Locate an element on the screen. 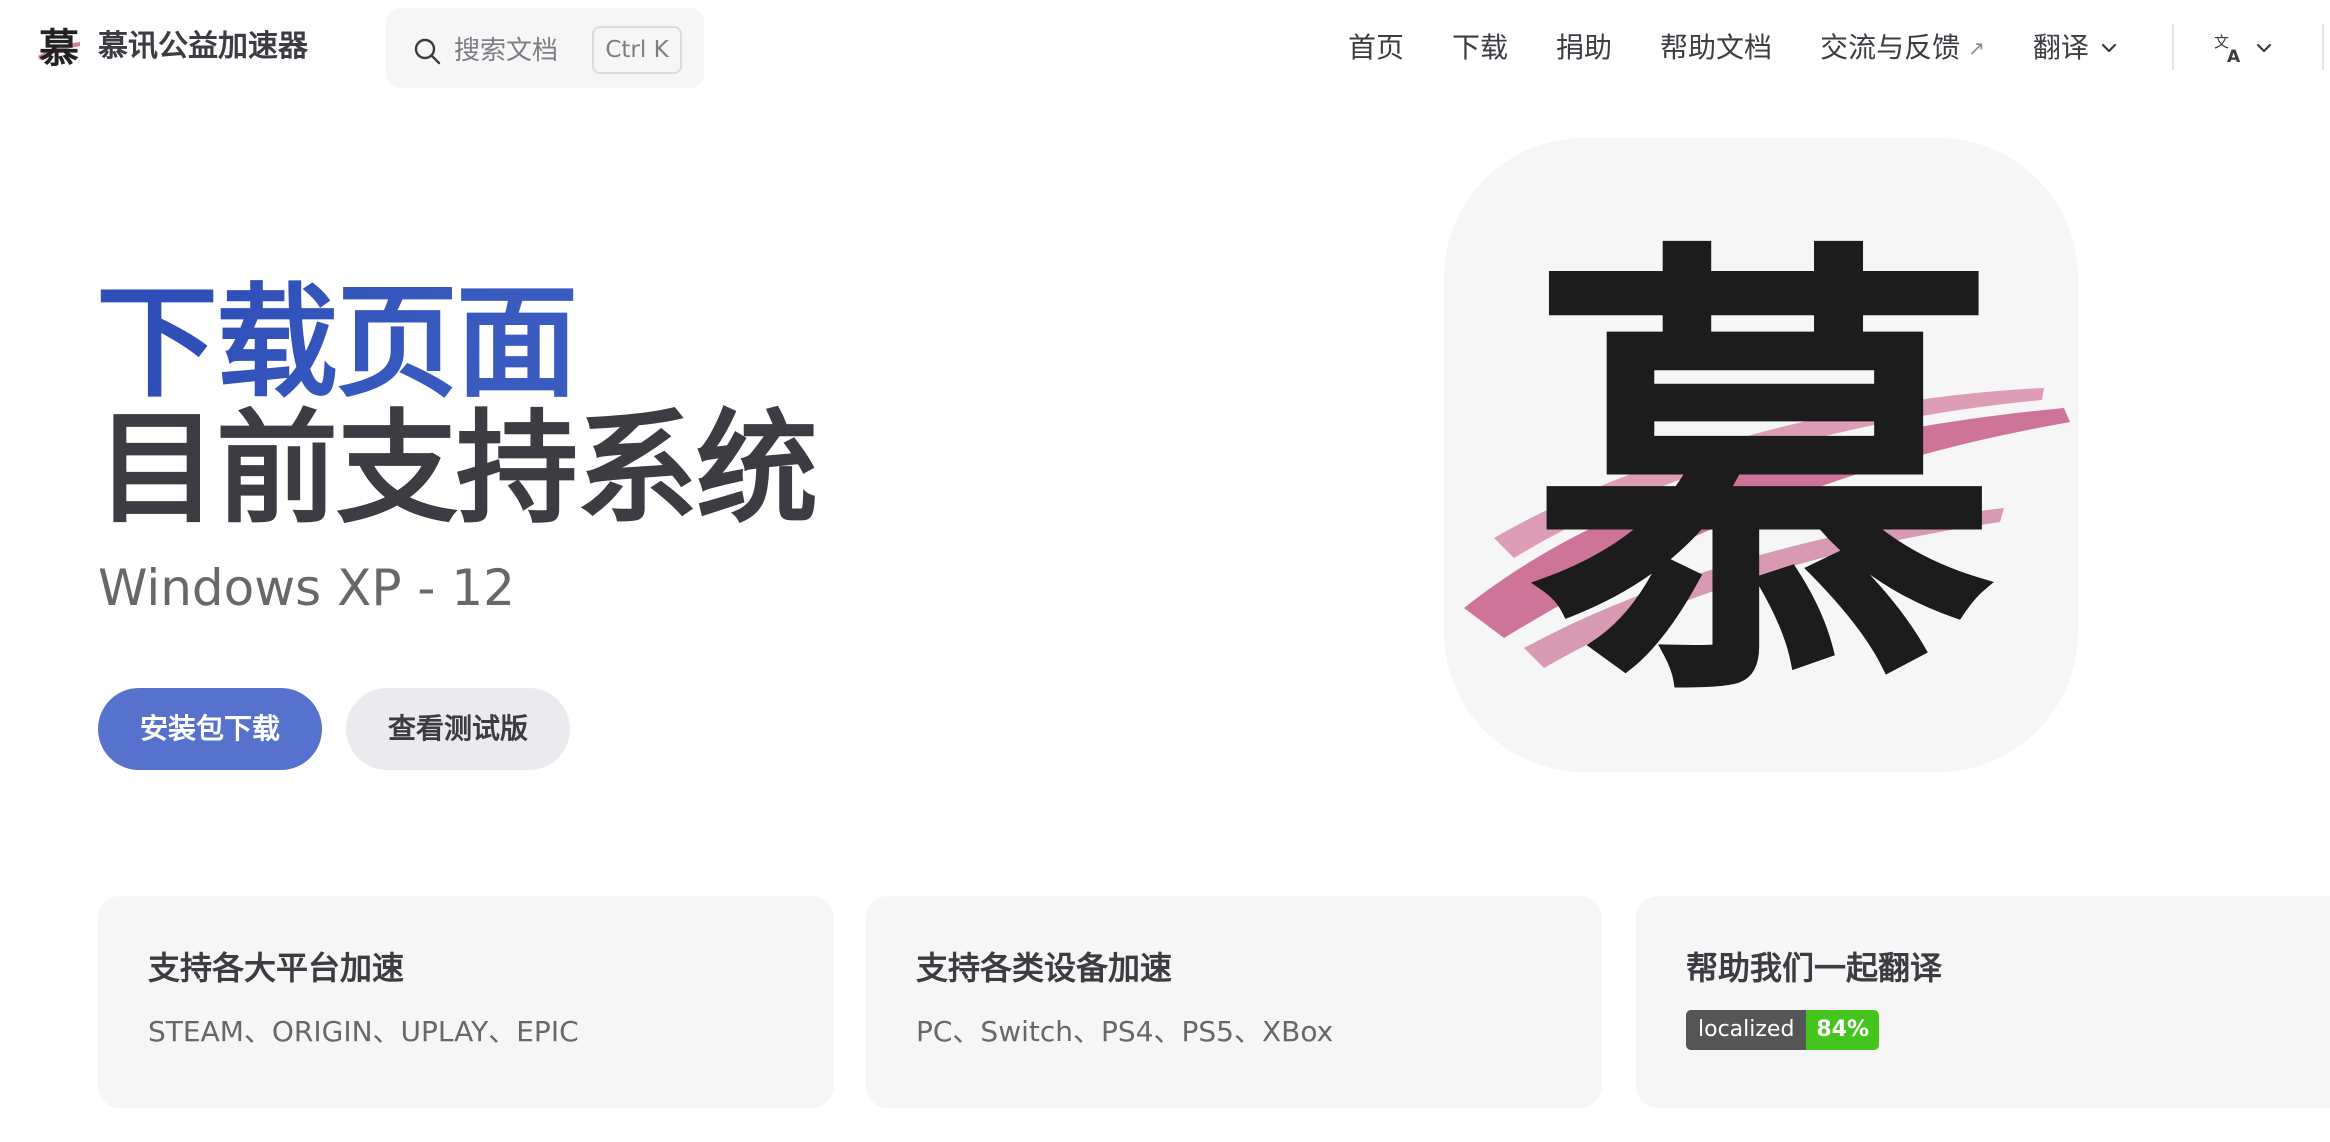 The width and height of the screenshot is (2330, 1142). feature-card-translate: 帮助我们一起翻译 localized 84% is located at coordinates (1983, 1002).